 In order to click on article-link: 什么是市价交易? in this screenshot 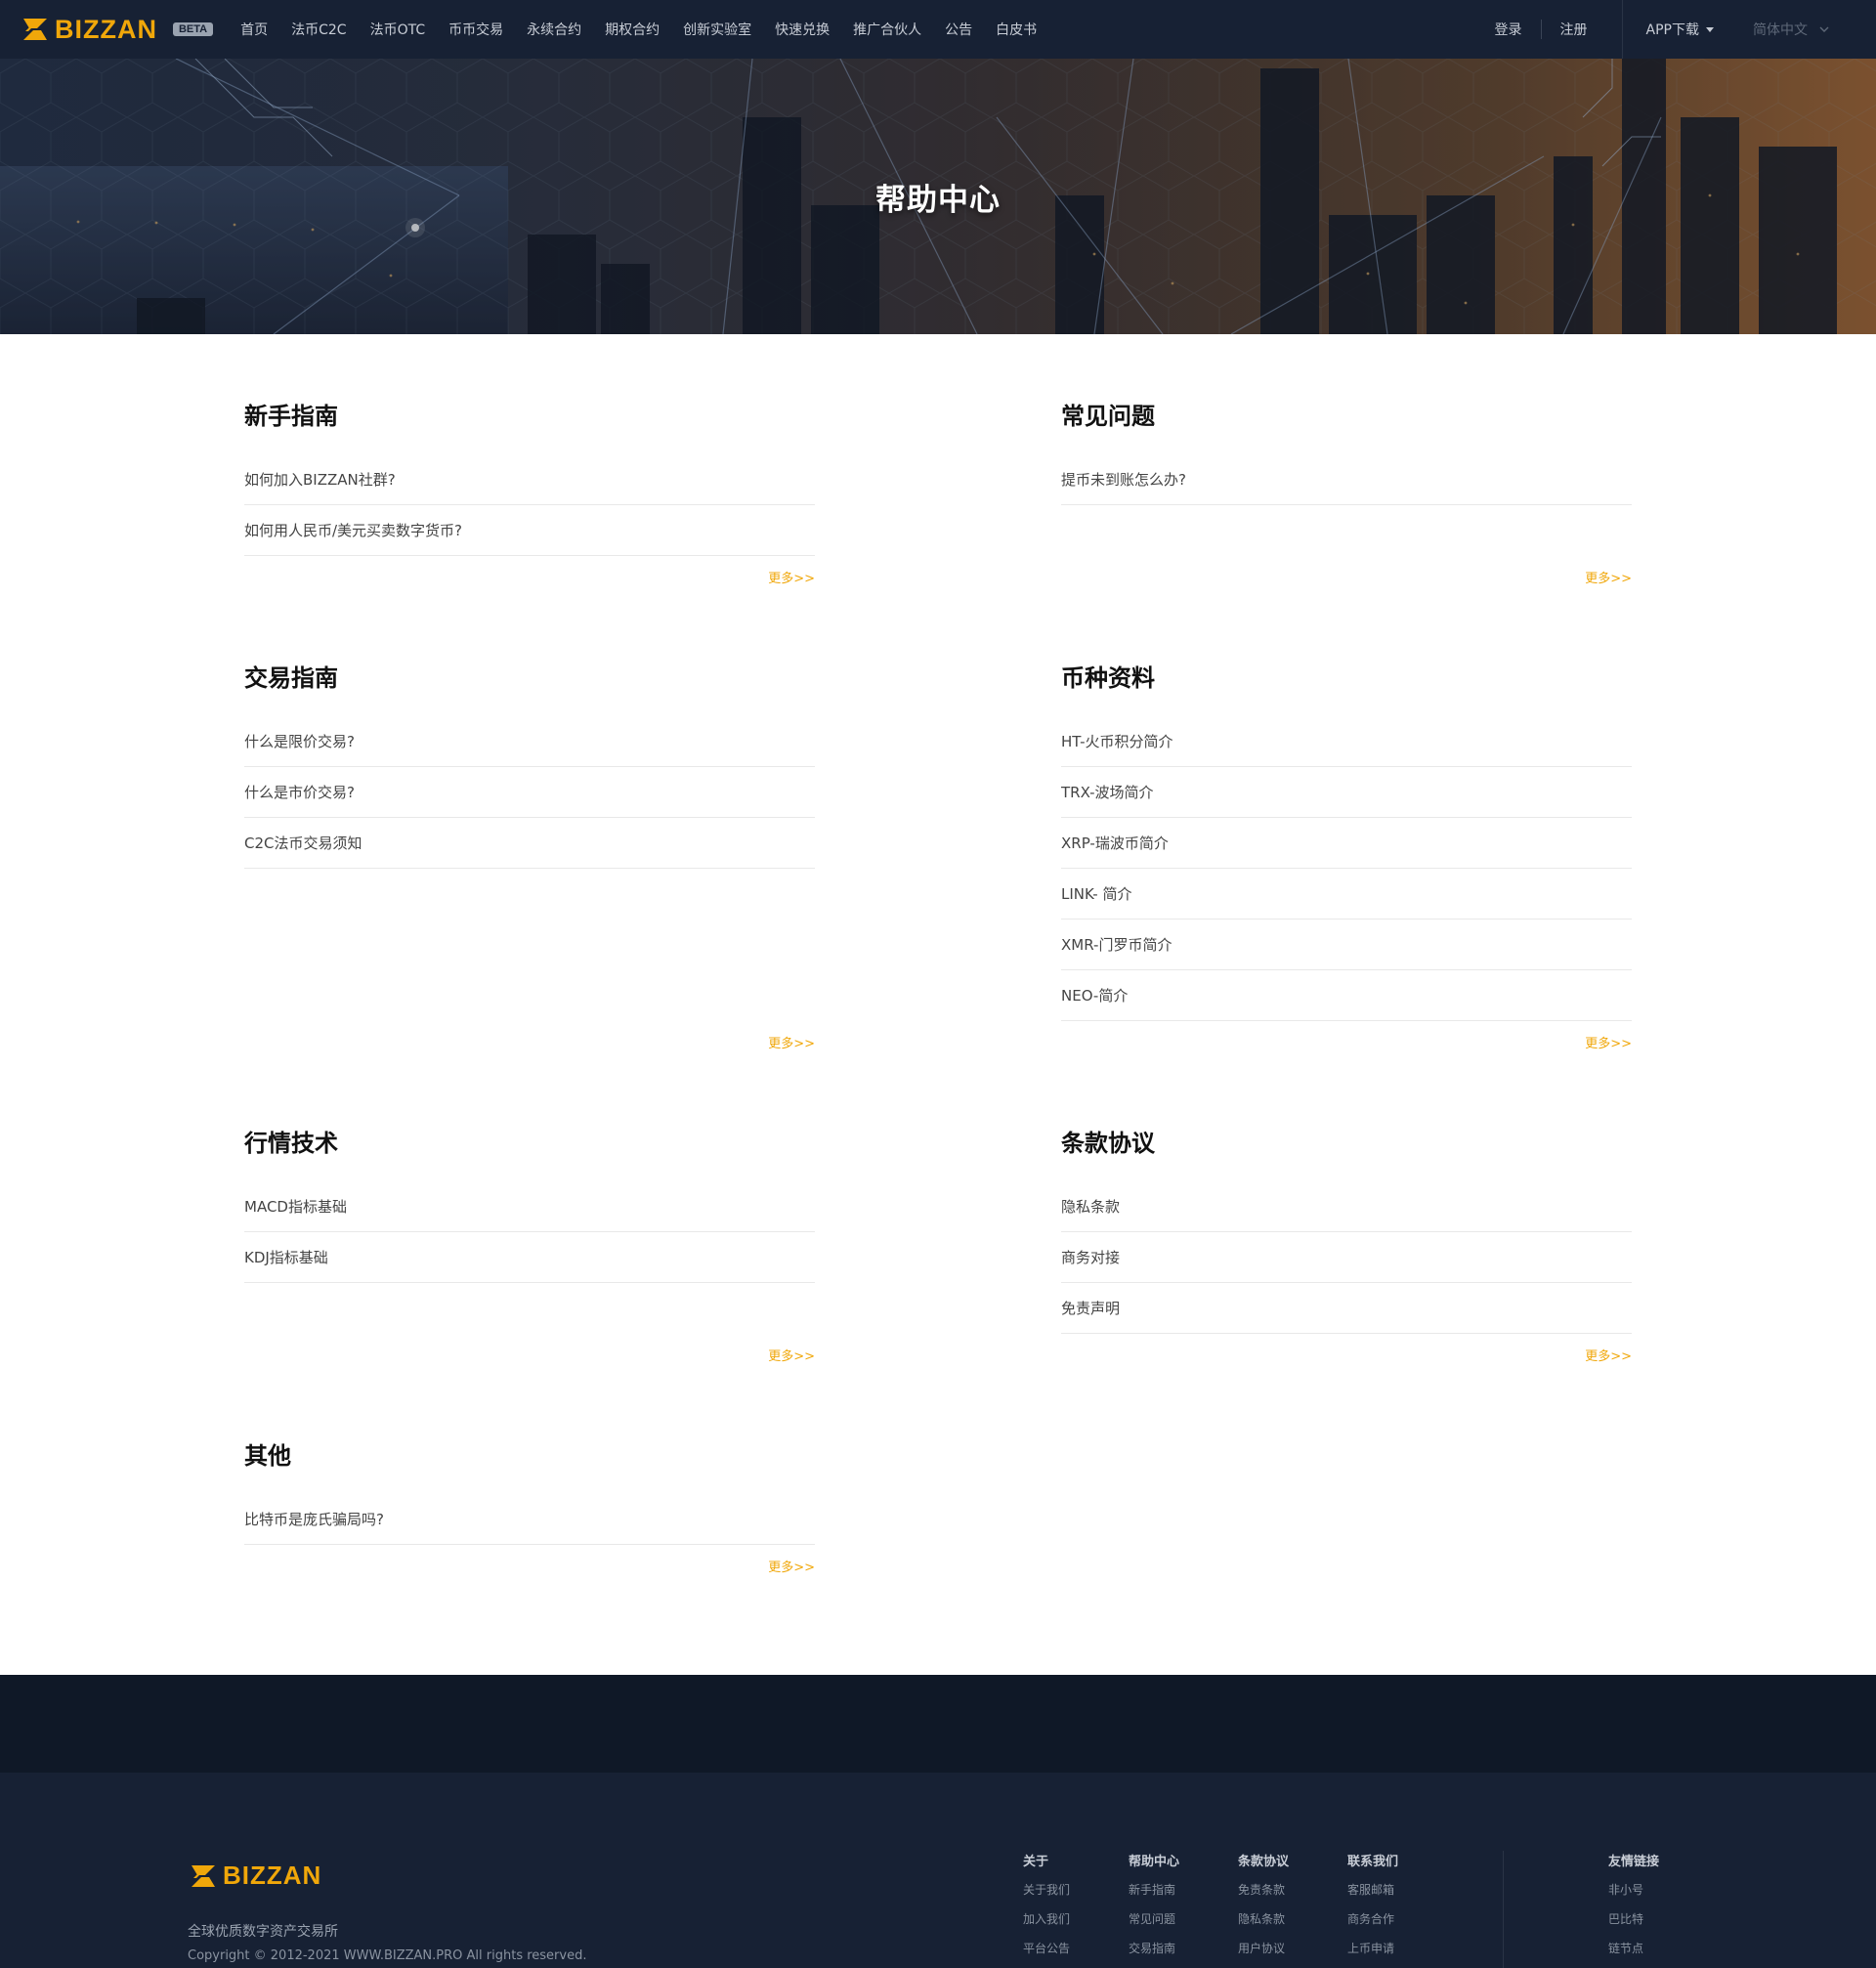, I will do `click(529, 792)`.